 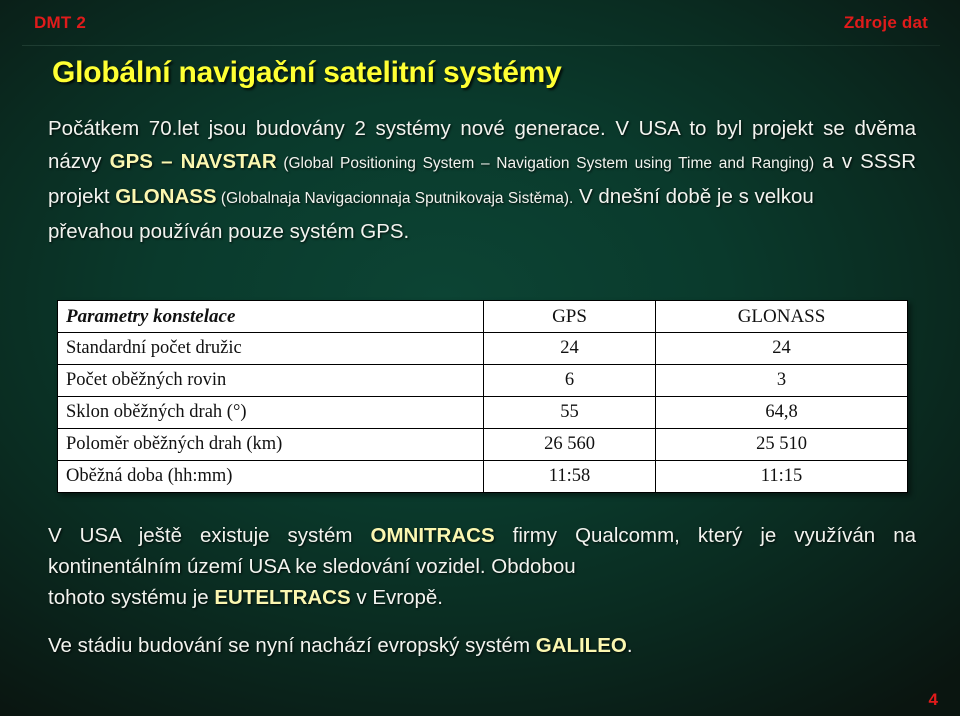 What do you see at coordinates (229, 231) in the screenshot?
I see `p1-last-line: převahou používán pouze systém GPS.` at bounding box center [229, 231].